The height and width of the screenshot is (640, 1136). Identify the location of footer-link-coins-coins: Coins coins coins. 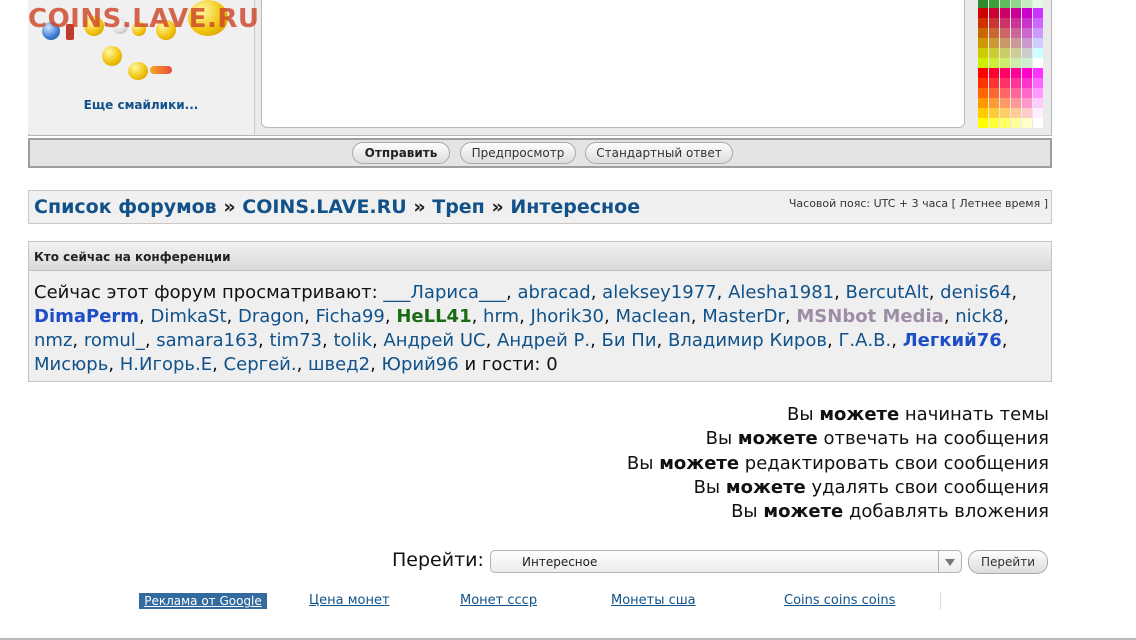
(839, 600).